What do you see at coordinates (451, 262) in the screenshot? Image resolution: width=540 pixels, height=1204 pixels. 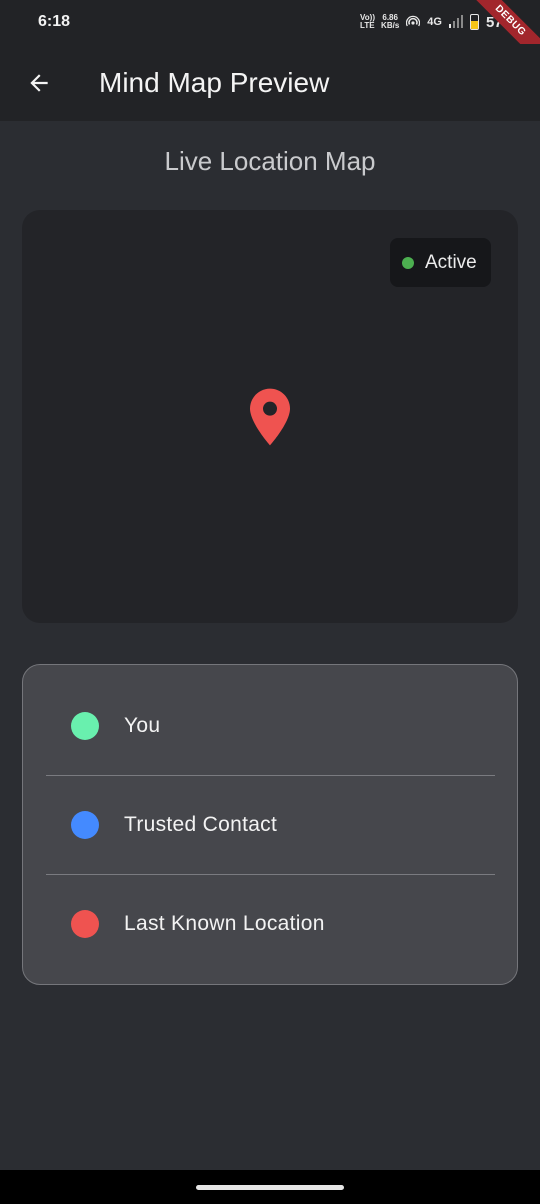 I see `status-label: Active` at bounding box center [451, 262].